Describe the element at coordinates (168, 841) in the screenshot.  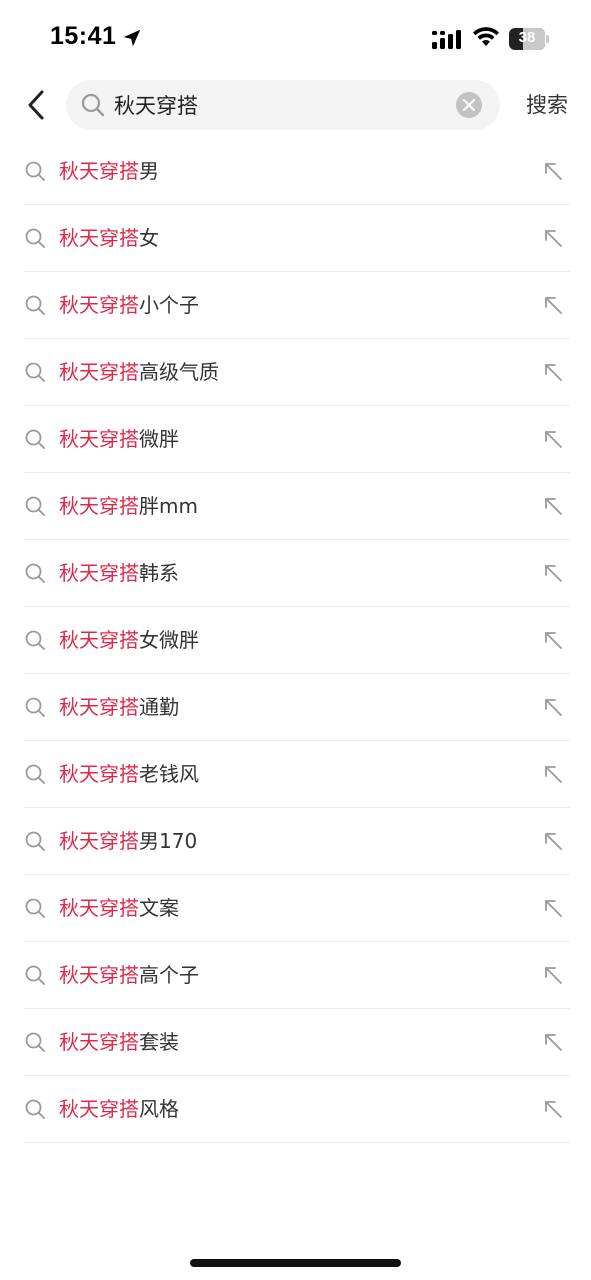
I see `suggestion-rest: 男170` at that location.